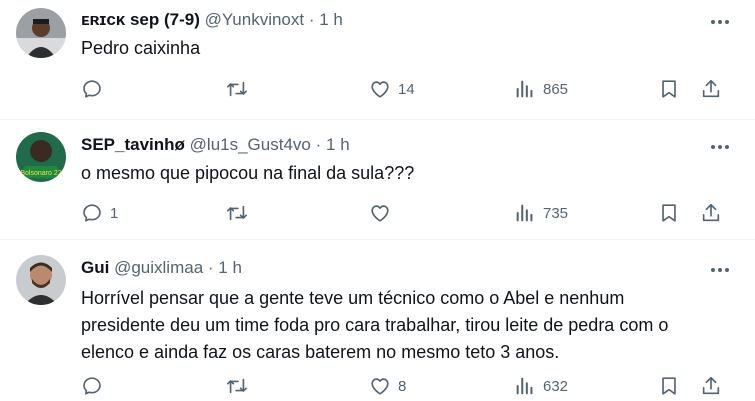 Image resolution: width=755 pixels, height=401 pixels. I want to click on avatar-badge-text: Bolsonaro 22, so click(40, 173).